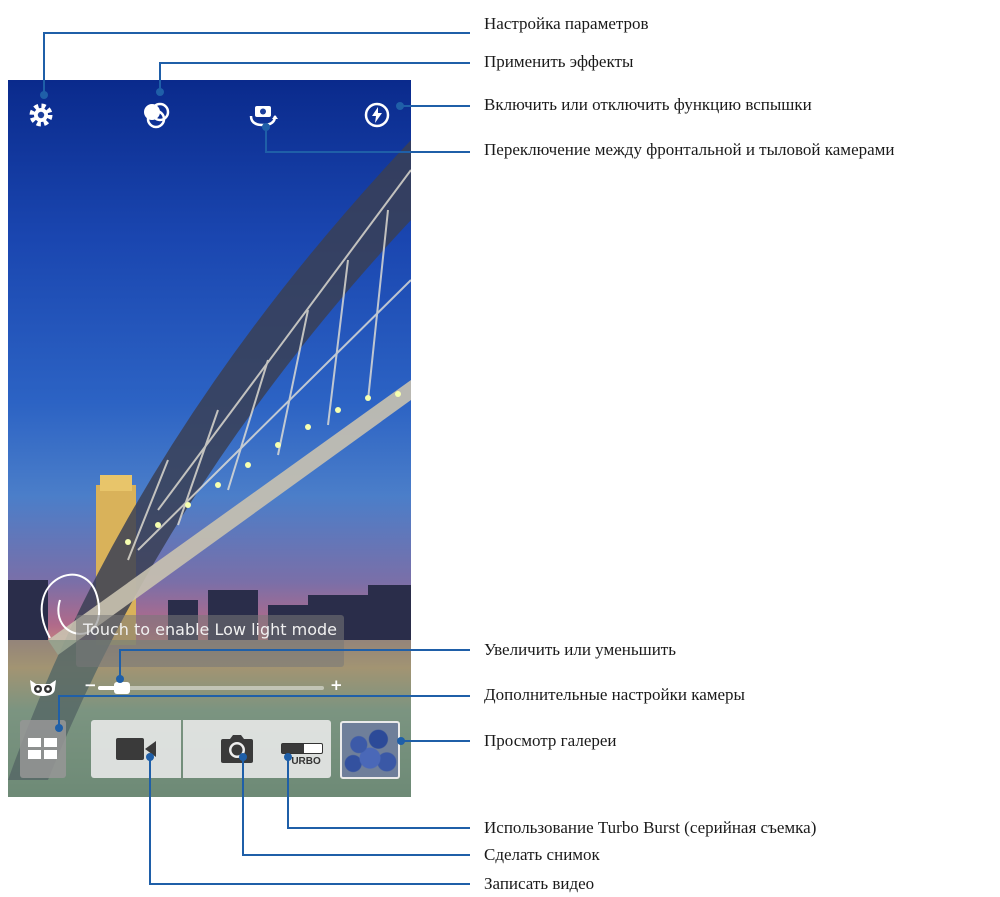 Image resolution: width=1000 pixels, height=897 pixels. I want to click on callout-shutter: Сделать снимок, so click(542, 854).